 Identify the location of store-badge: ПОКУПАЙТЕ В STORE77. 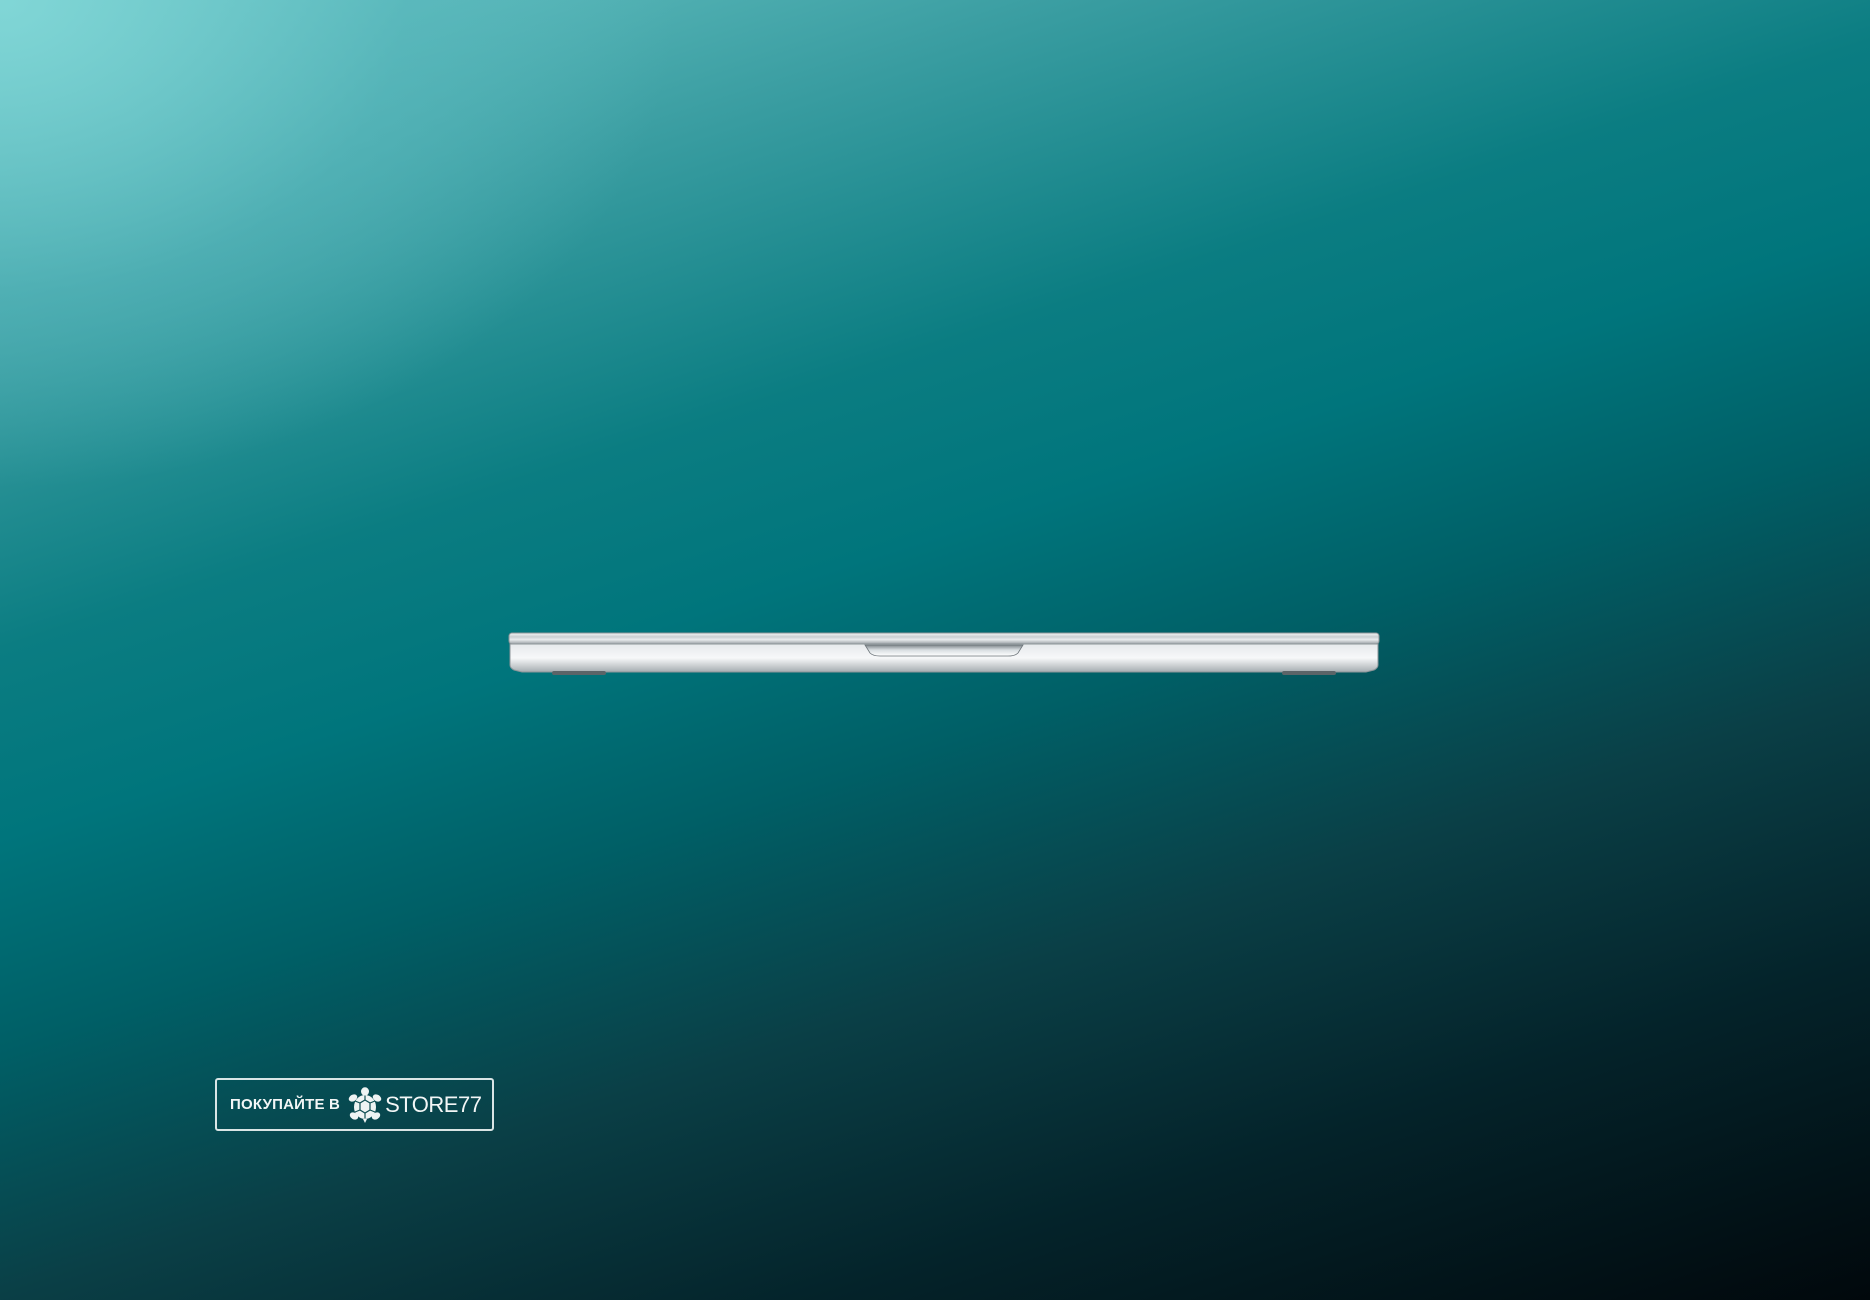
(354, 1104).